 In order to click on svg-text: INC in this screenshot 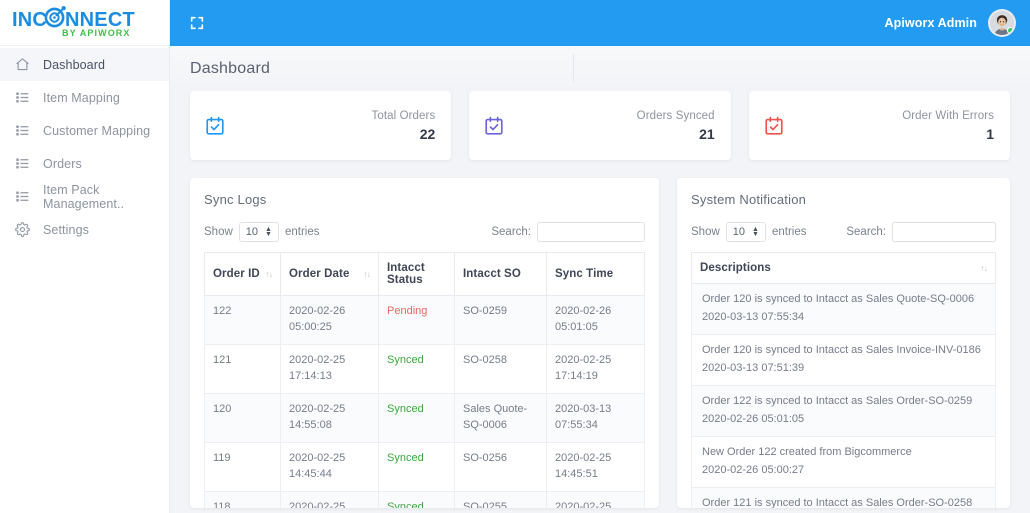, I will do `click(29, 20)`.